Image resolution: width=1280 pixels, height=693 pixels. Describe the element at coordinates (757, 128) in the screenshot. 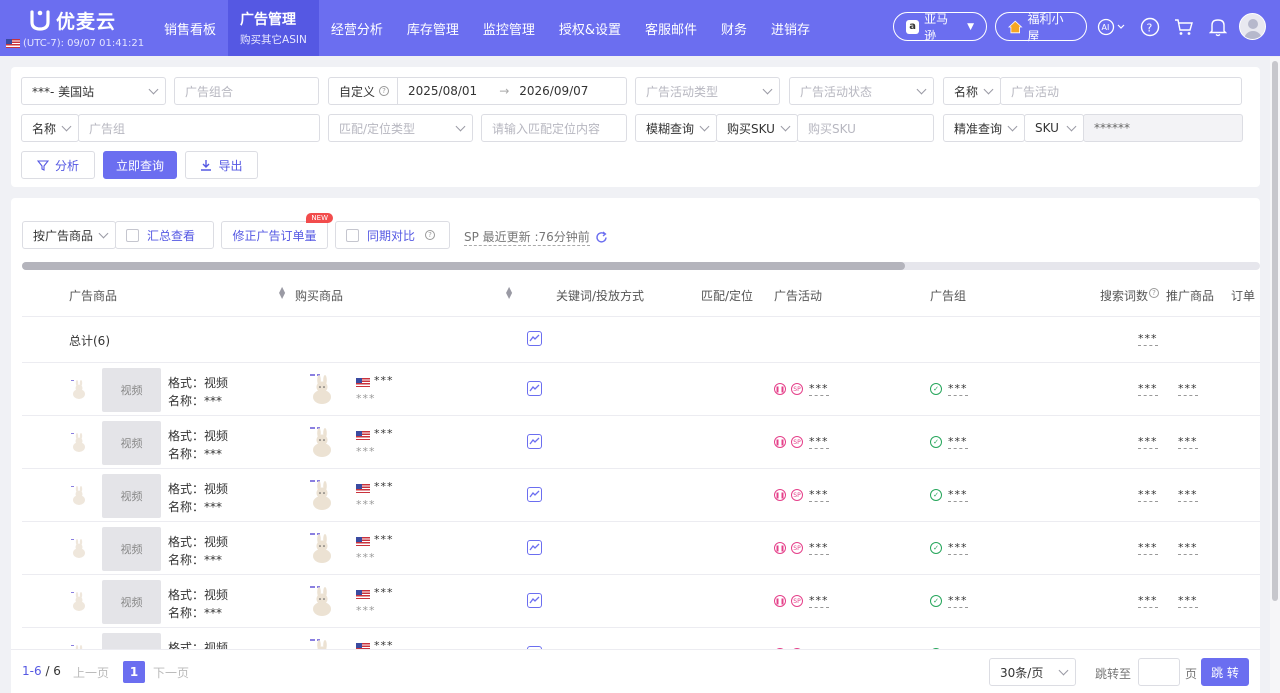

I see `buy-sku-type-select: 购买SKU` at that location.